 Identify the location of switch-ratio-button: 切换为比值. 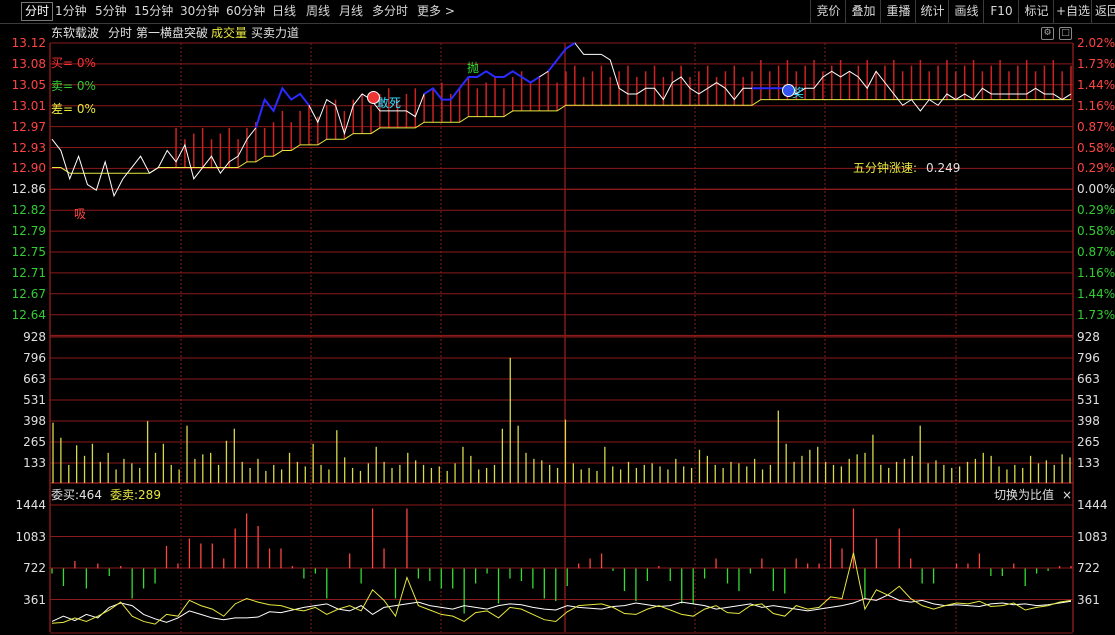
(1024, 495).